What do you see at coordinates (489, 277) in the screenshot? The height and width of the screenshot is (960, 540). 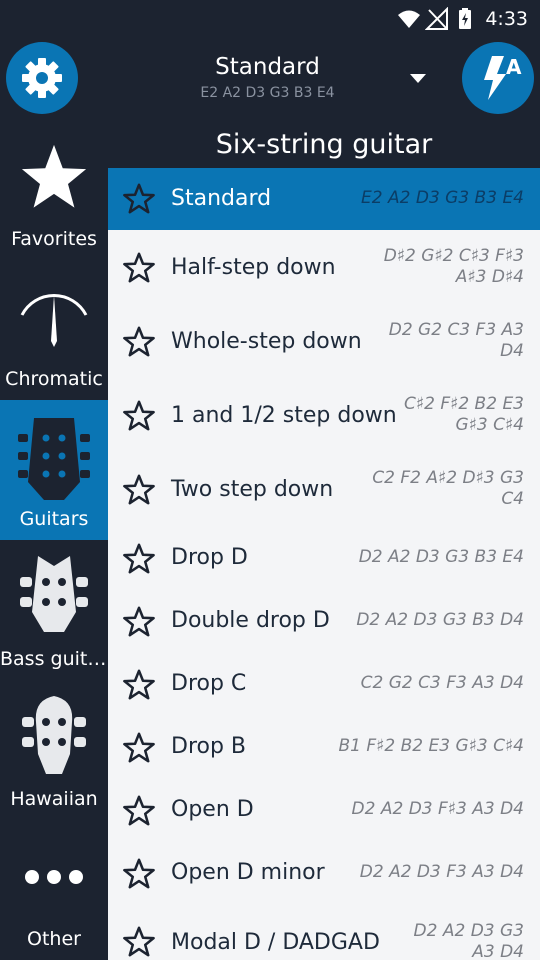 I see `tuning-notes-line: A♯3 D♯4` at bounding box center [489, 277].